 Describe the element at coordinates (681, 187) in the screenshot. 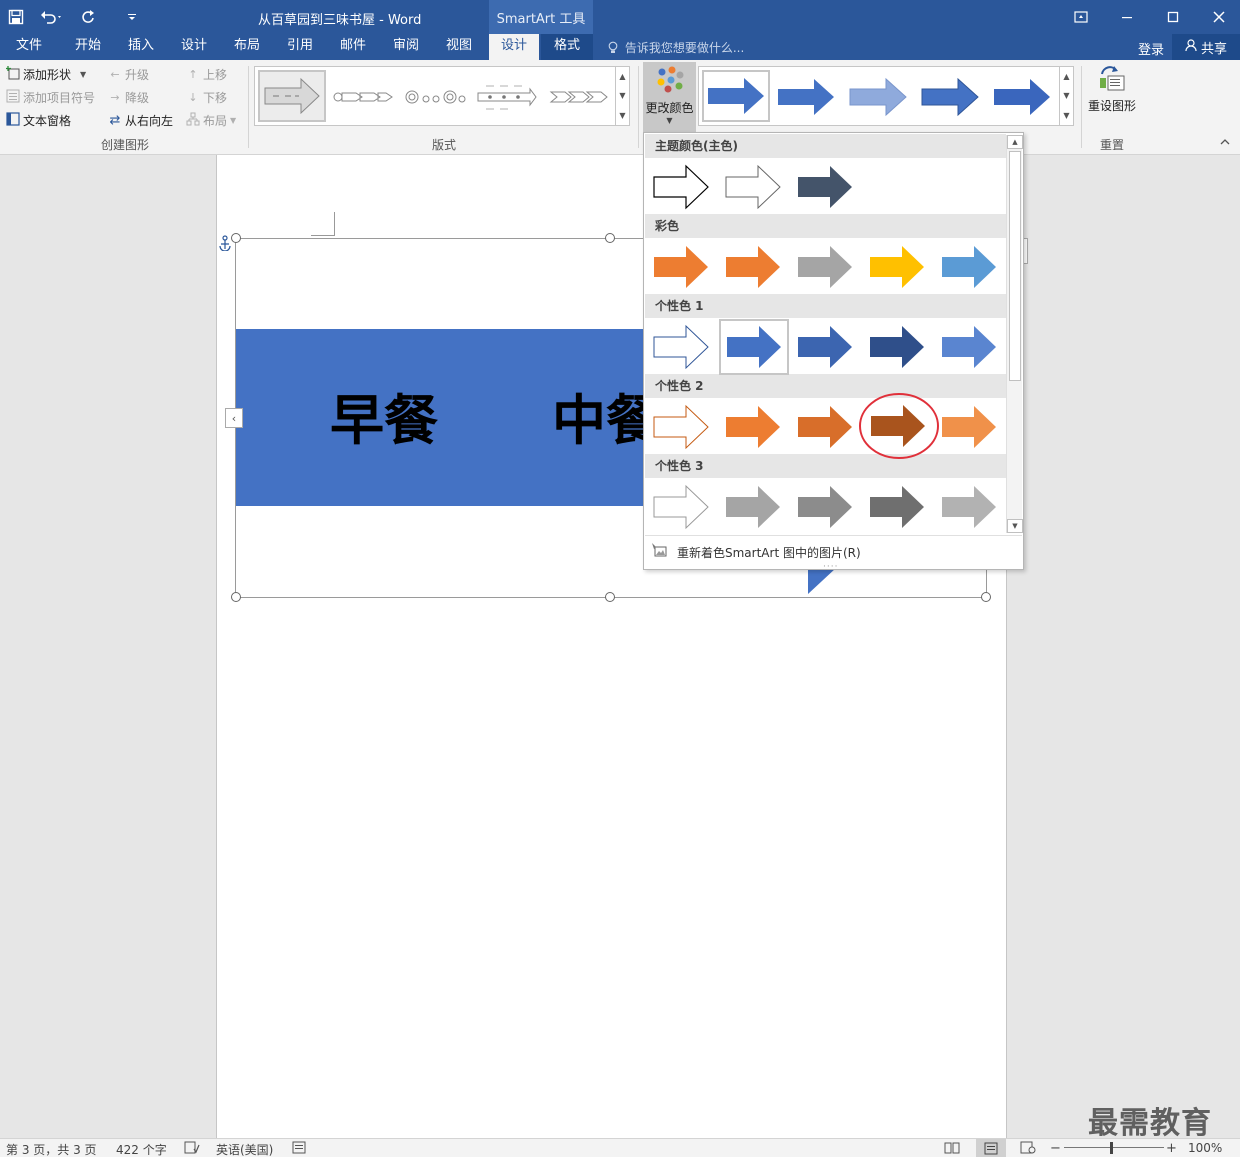

I see `color-swatch-dark-outline` at that location.